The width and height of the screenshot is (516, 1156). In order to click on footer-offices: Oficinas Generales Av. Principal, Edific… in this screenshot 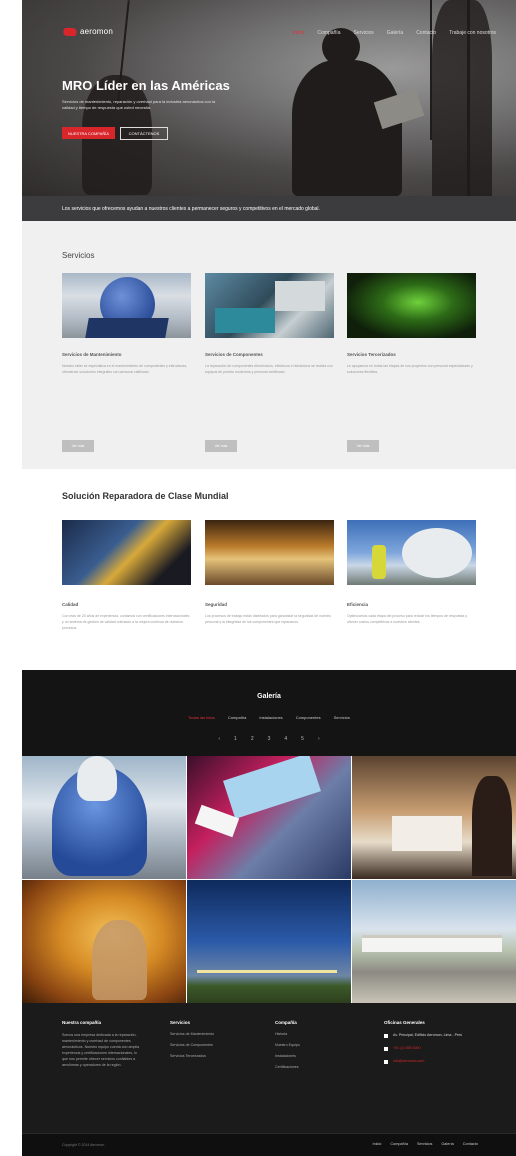, I will do `click(429, 1042)`.